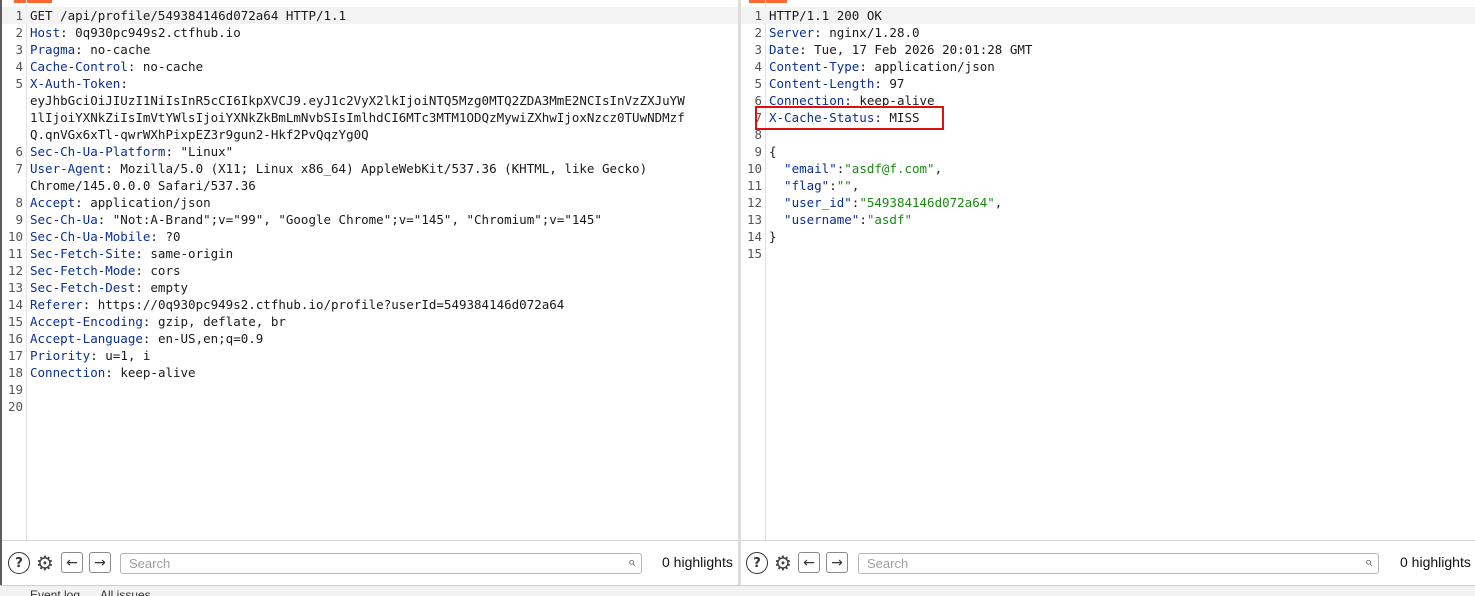 This screenshot has height=596, width=1475. Describe the element at coordinates (15, 253) in the screenshot. I see `line-number: 11` at that location.